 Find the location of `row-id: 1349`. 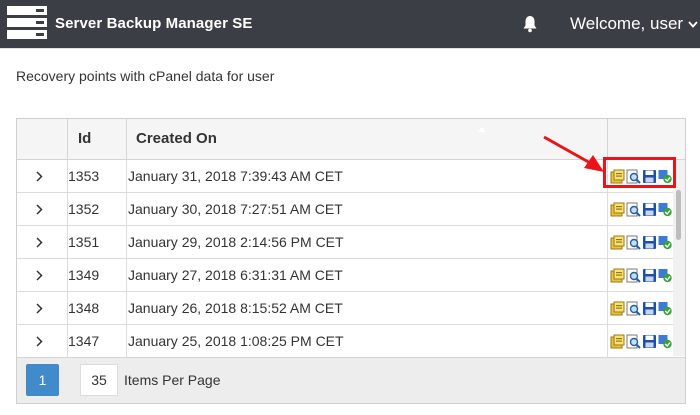

row-id: 1349 is located at coordinates (97, 275).